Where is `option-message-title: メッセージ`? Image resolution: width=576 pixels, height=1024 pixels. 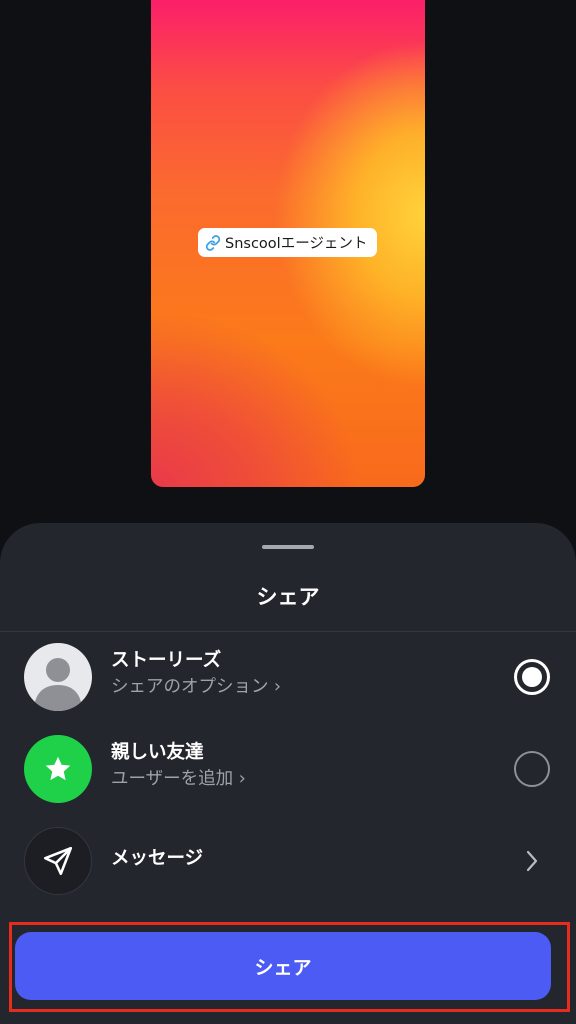 option-message-title: メッセージ is located at coordinates (157, 858).